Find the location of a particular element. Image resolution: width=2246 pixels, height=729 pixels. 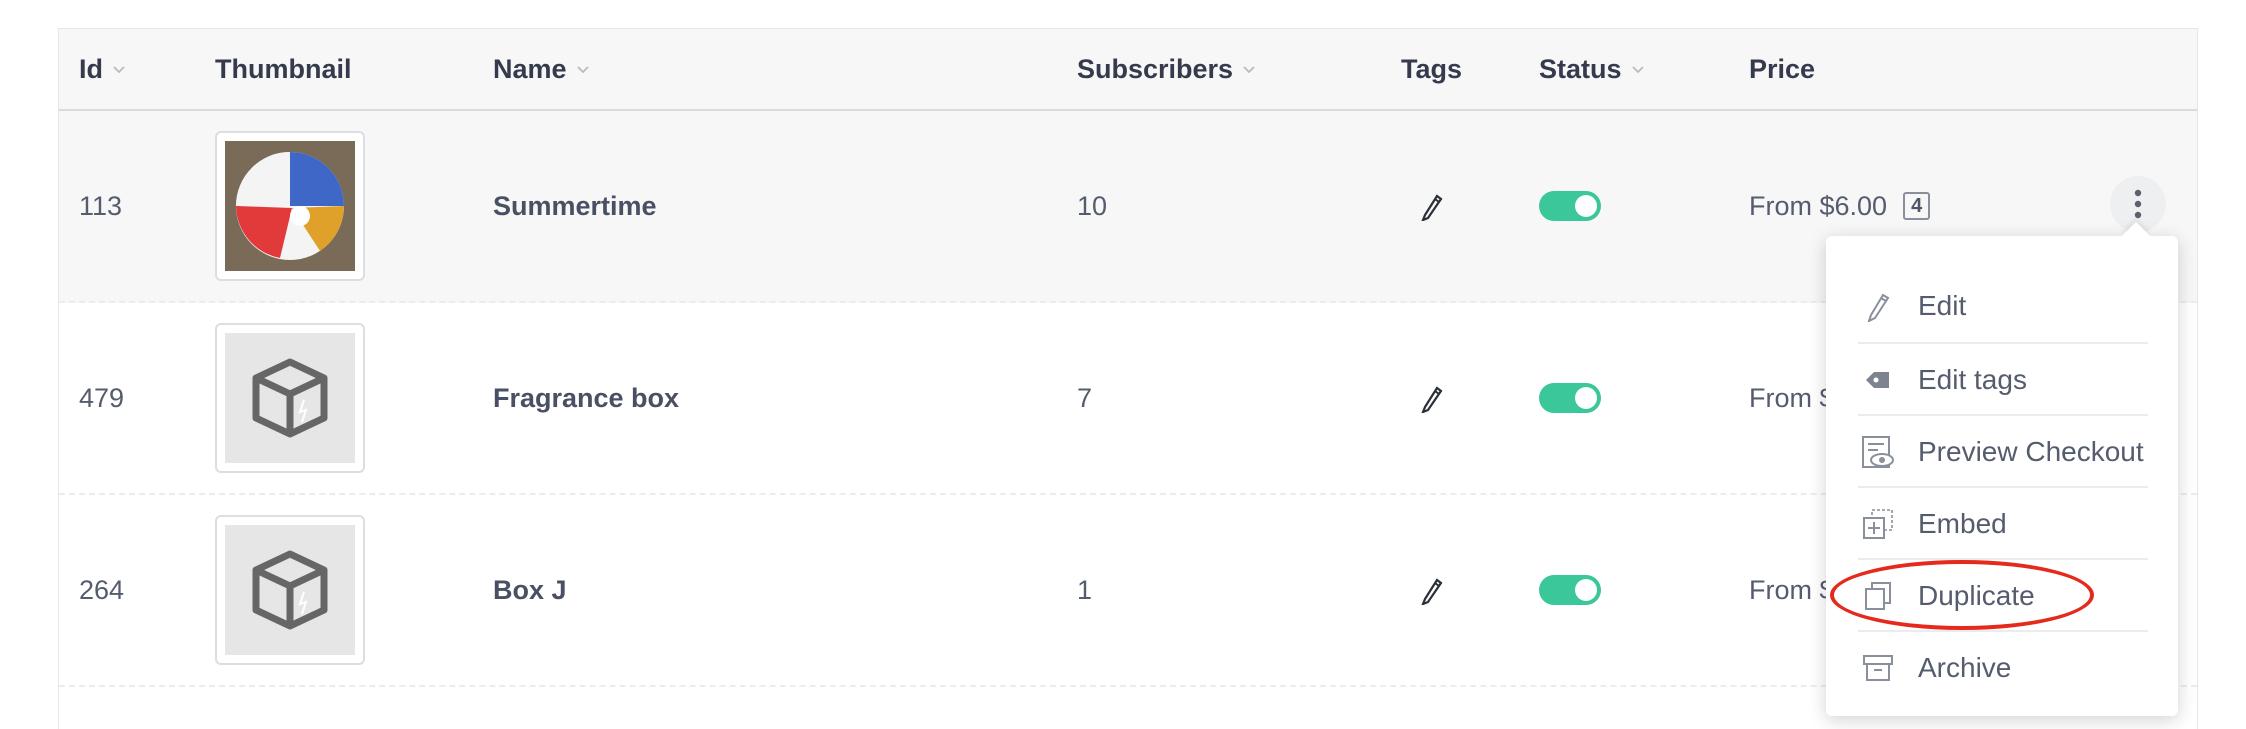

column-header-subscribers: Subscribers is located at coordinates (1166, 69).